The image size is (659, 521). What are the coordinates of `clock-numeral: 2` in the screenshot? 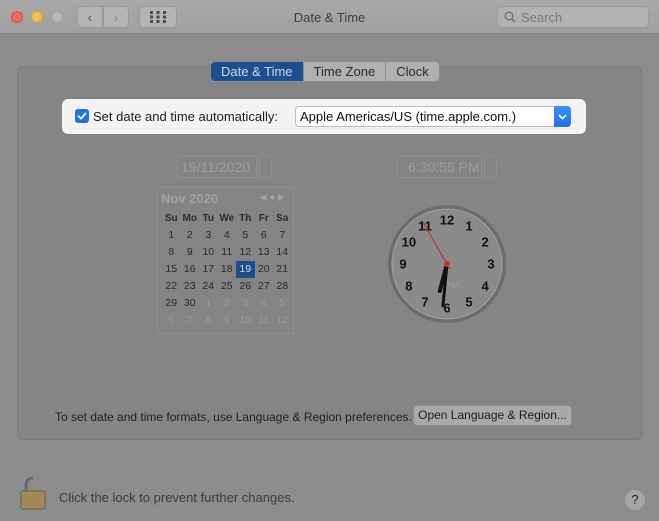 It's located at (484, 242).